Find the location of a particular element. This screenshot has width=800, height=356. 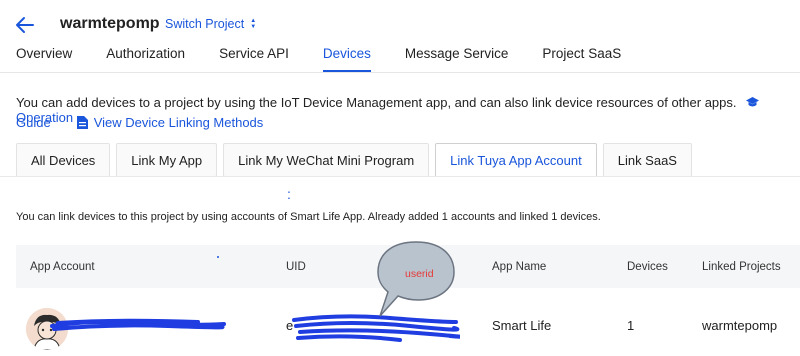

info-row-2: Guide View Device Linking Methods is located at coordinates (139, 122).